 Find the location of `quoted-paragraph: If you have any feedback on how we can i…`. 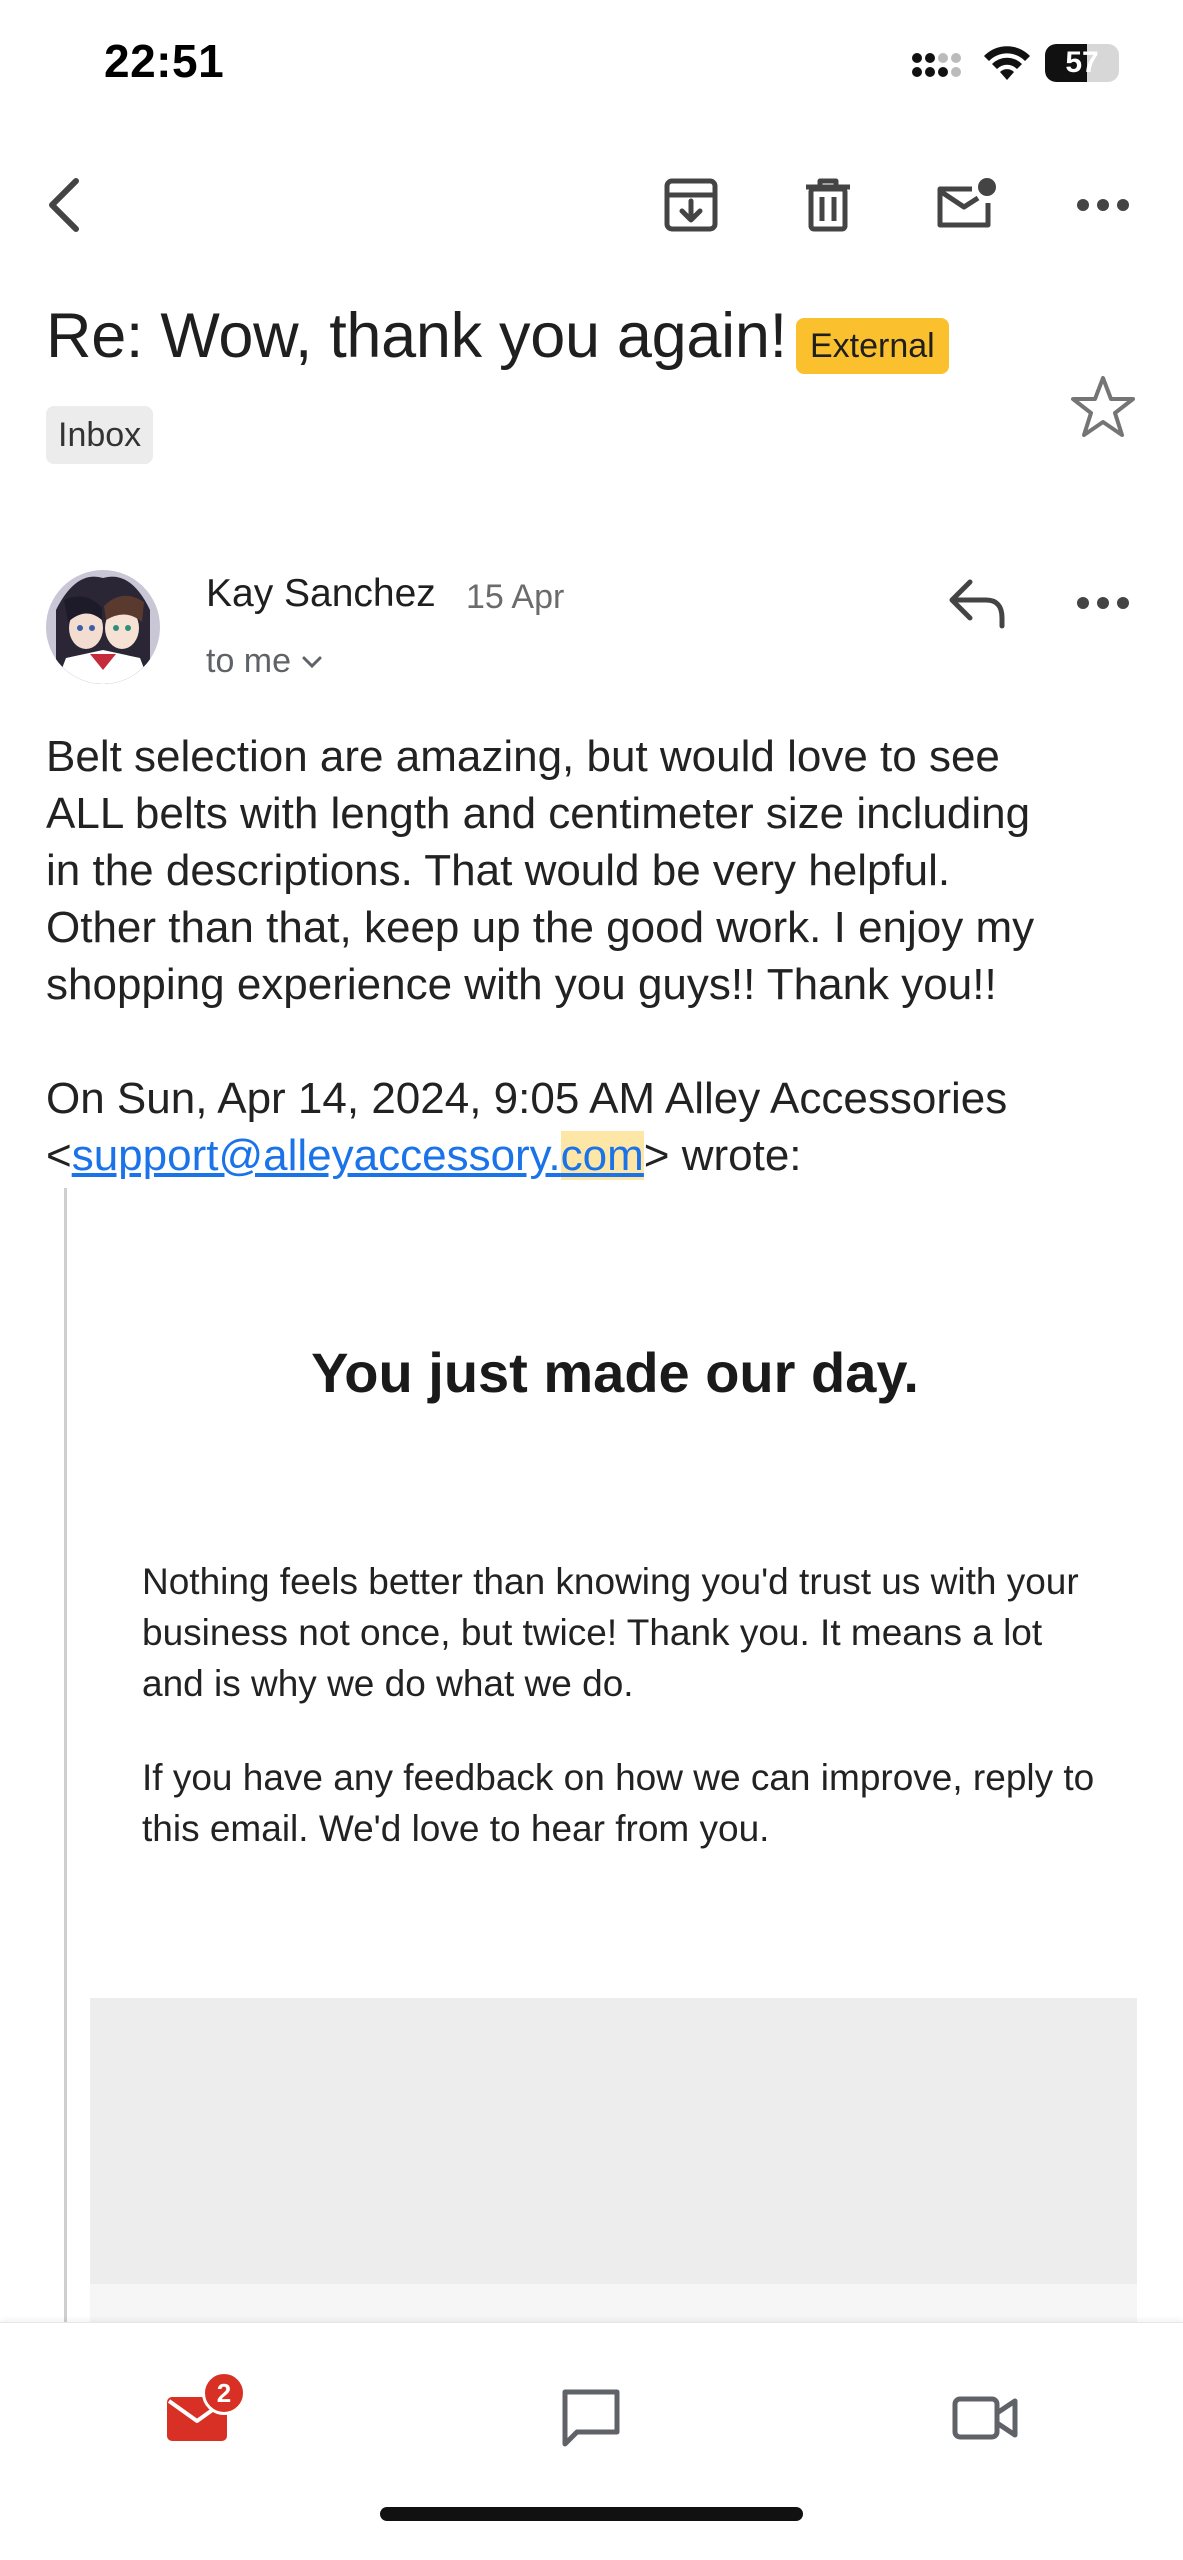

quoted-paragraph: If you have any feedback on how we can i… is located at coordinates (618, 1803).